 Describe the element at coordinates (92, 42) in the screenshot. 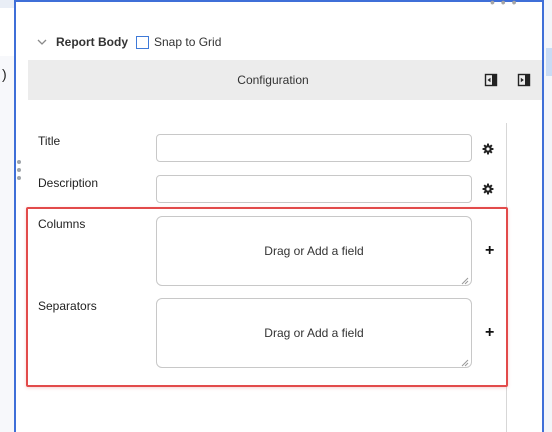

I see `report-body-title: Report Body` at that location.